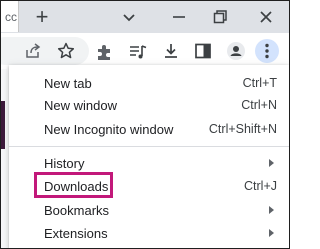 This screenshot has width=320, height=249. What do you see at coordinates (76, 233) in the screenshot?
I see `menu-item-label: Extensions` at bounding box center [76, 233].